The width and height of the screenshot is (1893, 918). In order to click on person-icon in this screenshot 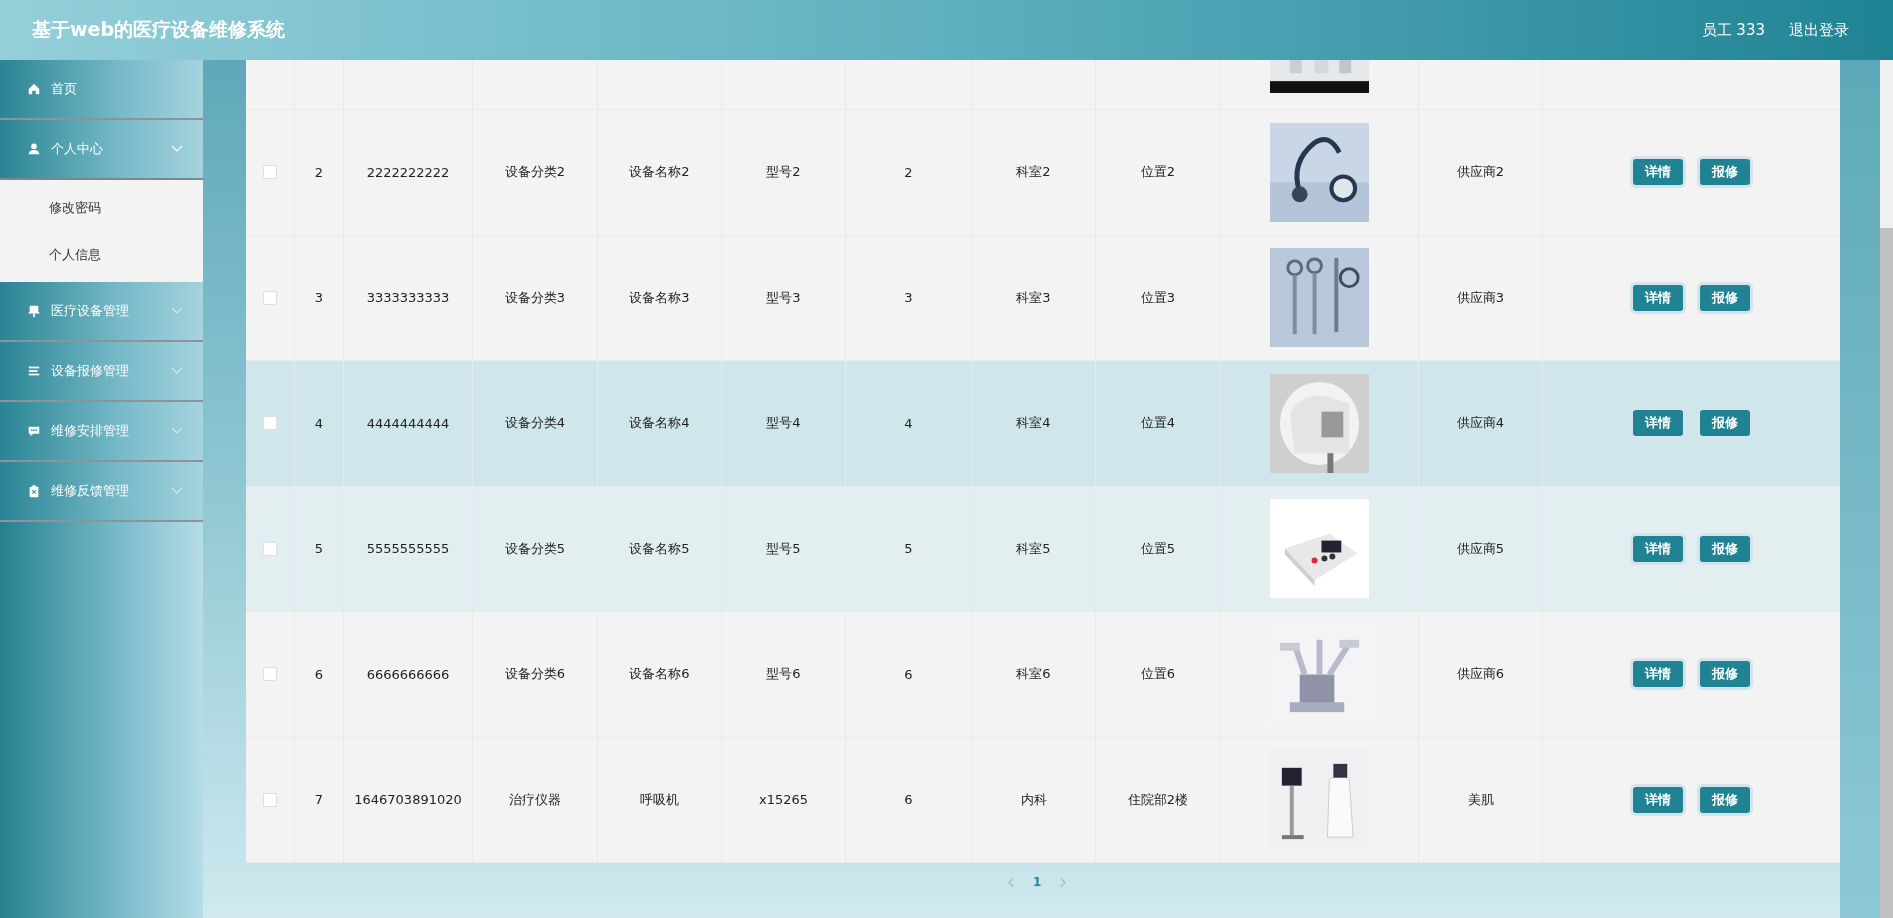, I will do `click(34, 149)`.